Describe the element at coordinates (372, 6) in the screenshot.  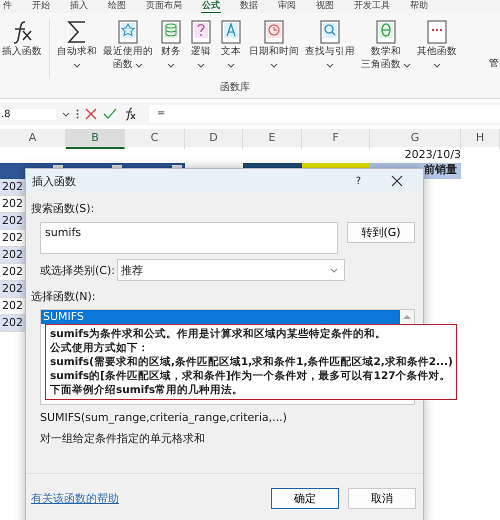
I see `ribbon-tab: 开发工具` at that location.